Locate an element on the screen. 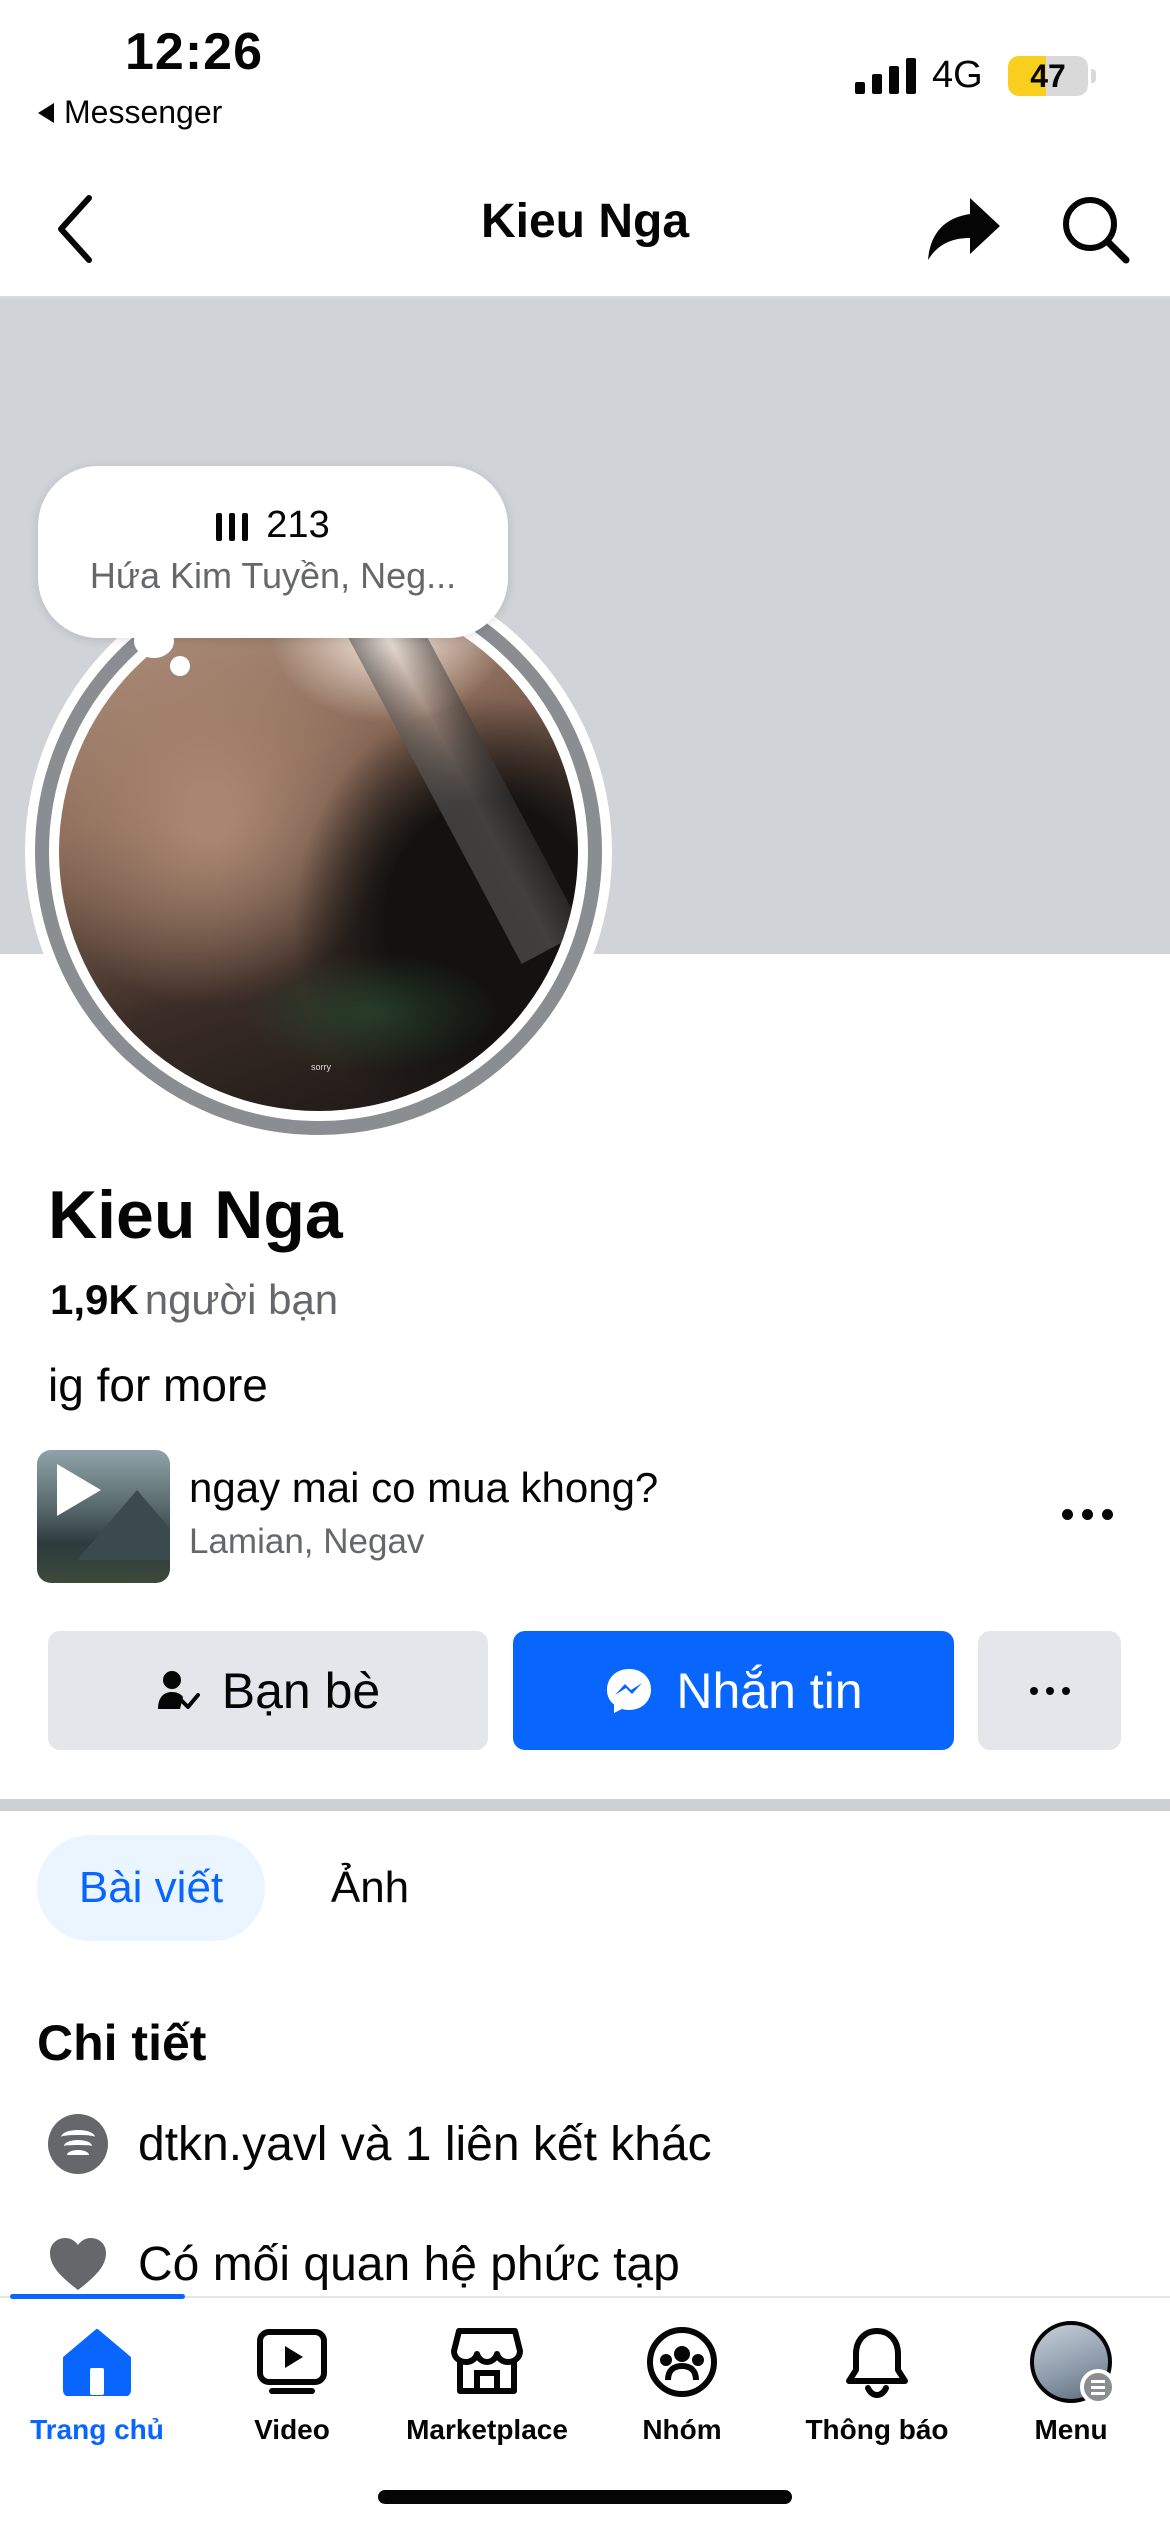 The image size is (1170, 2532). message-button: Nhắn tin is located at coordinates (733, 1690).